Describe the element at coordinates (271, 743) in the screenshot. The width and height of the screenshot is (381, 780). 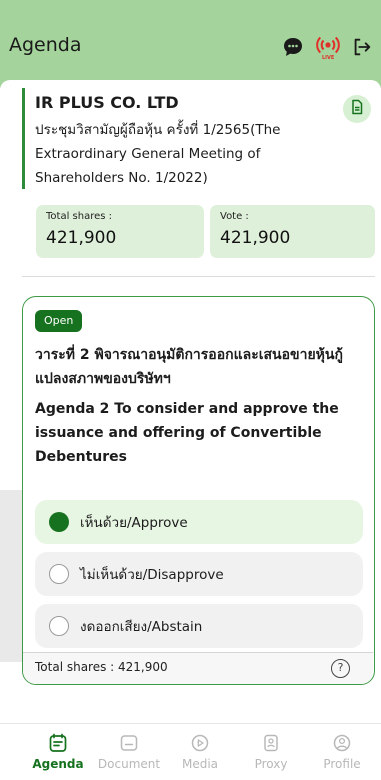
I see `proxy-icon` at that location.